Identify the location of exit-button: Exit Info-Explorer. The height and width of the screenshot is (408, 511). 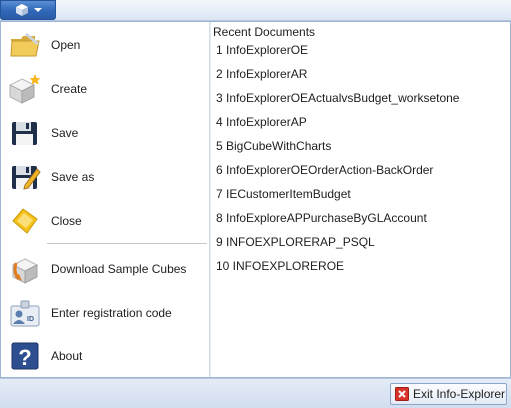
(448, 394).